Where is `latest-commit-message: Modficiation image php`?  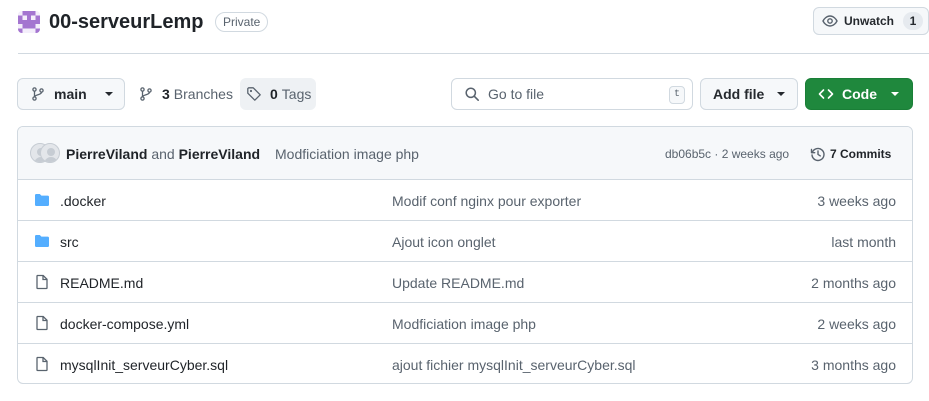
latest-commit-message: Modficiation image php is located at coordinates (347, 154).